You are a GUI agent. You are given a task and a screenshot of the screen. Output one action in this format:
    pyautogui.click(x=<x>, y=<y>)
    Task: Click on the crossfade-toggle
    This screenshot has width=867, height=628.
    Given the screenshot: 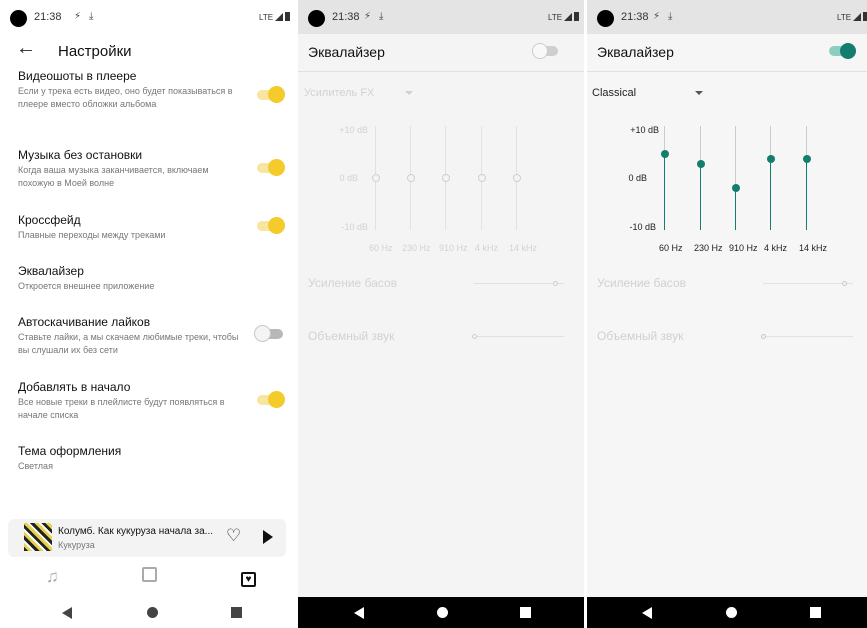 What is the action you would take?
    pyautogui.click(x=271, y=225)
    